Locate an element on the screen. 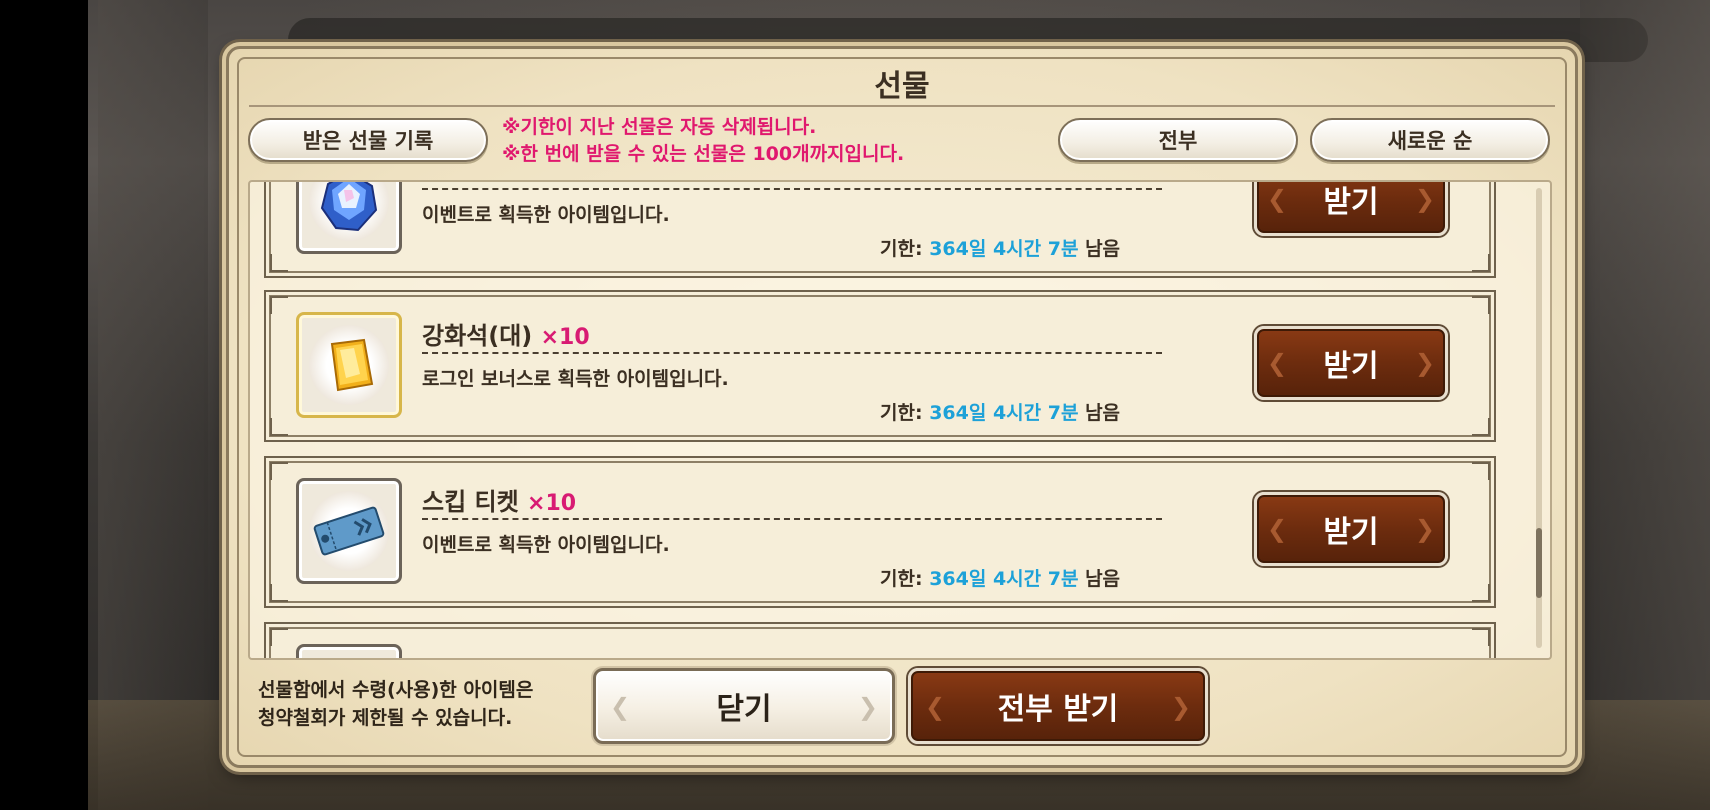 The width and height of the screenshot is (1710, 810). notice-expiry: ※기한이 지난 선물은 자동 삭제됩니다. is located at coordinates (659, 127).